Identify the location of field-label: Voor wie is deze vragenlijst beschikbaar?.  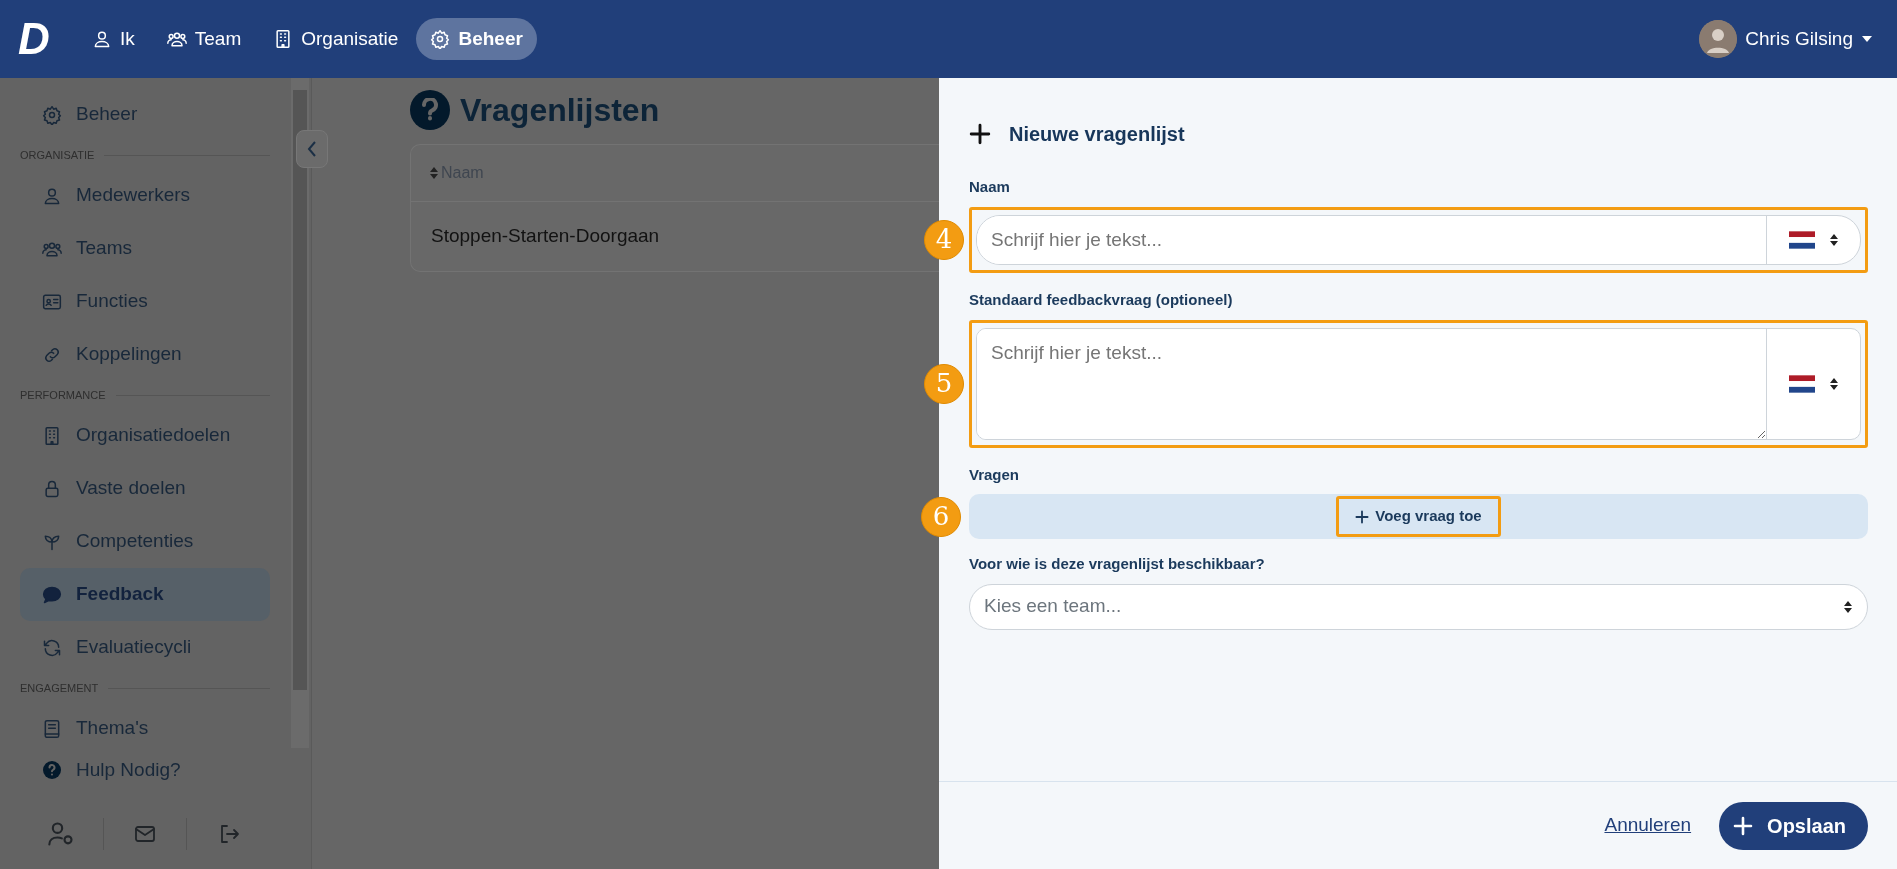
(1117, 564).